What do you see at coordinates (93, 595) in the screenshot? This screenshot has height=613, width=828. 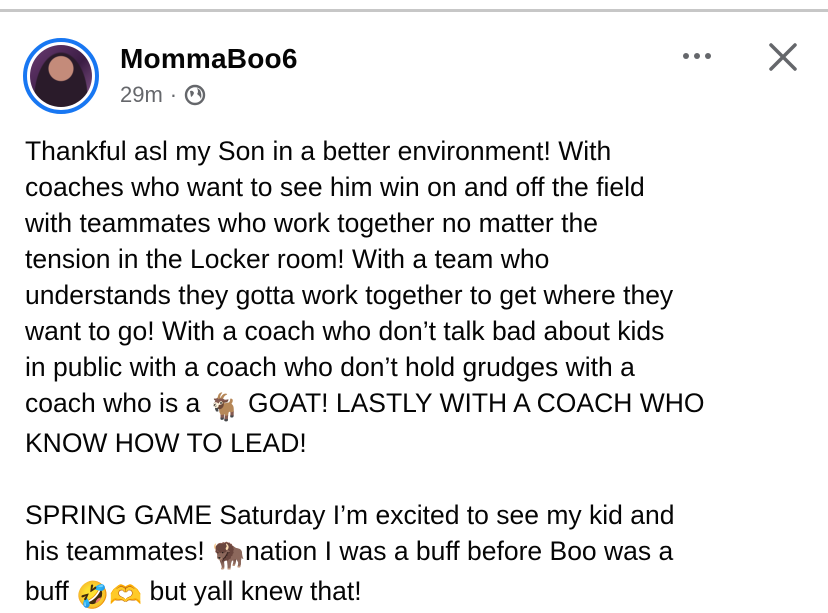 I see `rofl-emoji: 🤣` at bounding box center [93, 595].